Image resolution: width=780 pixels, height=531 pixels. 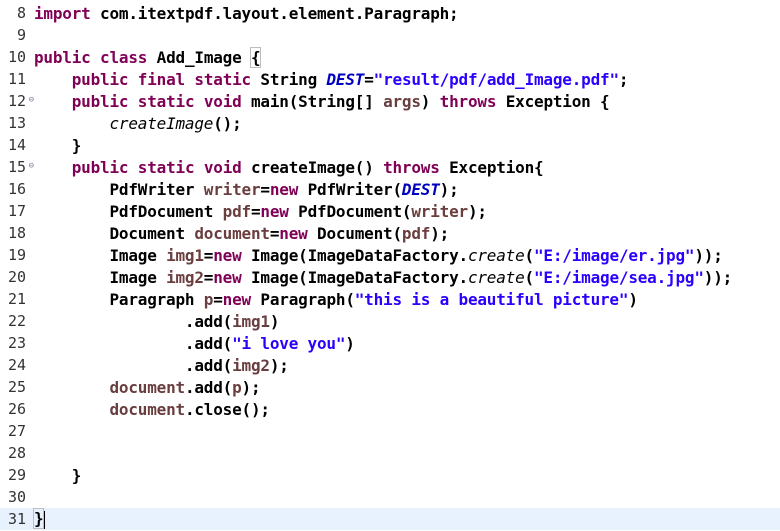 What do you see at coordinates (633, 299) in the screenshot?
I see `code-token: )` at bounding box center [633, 299].